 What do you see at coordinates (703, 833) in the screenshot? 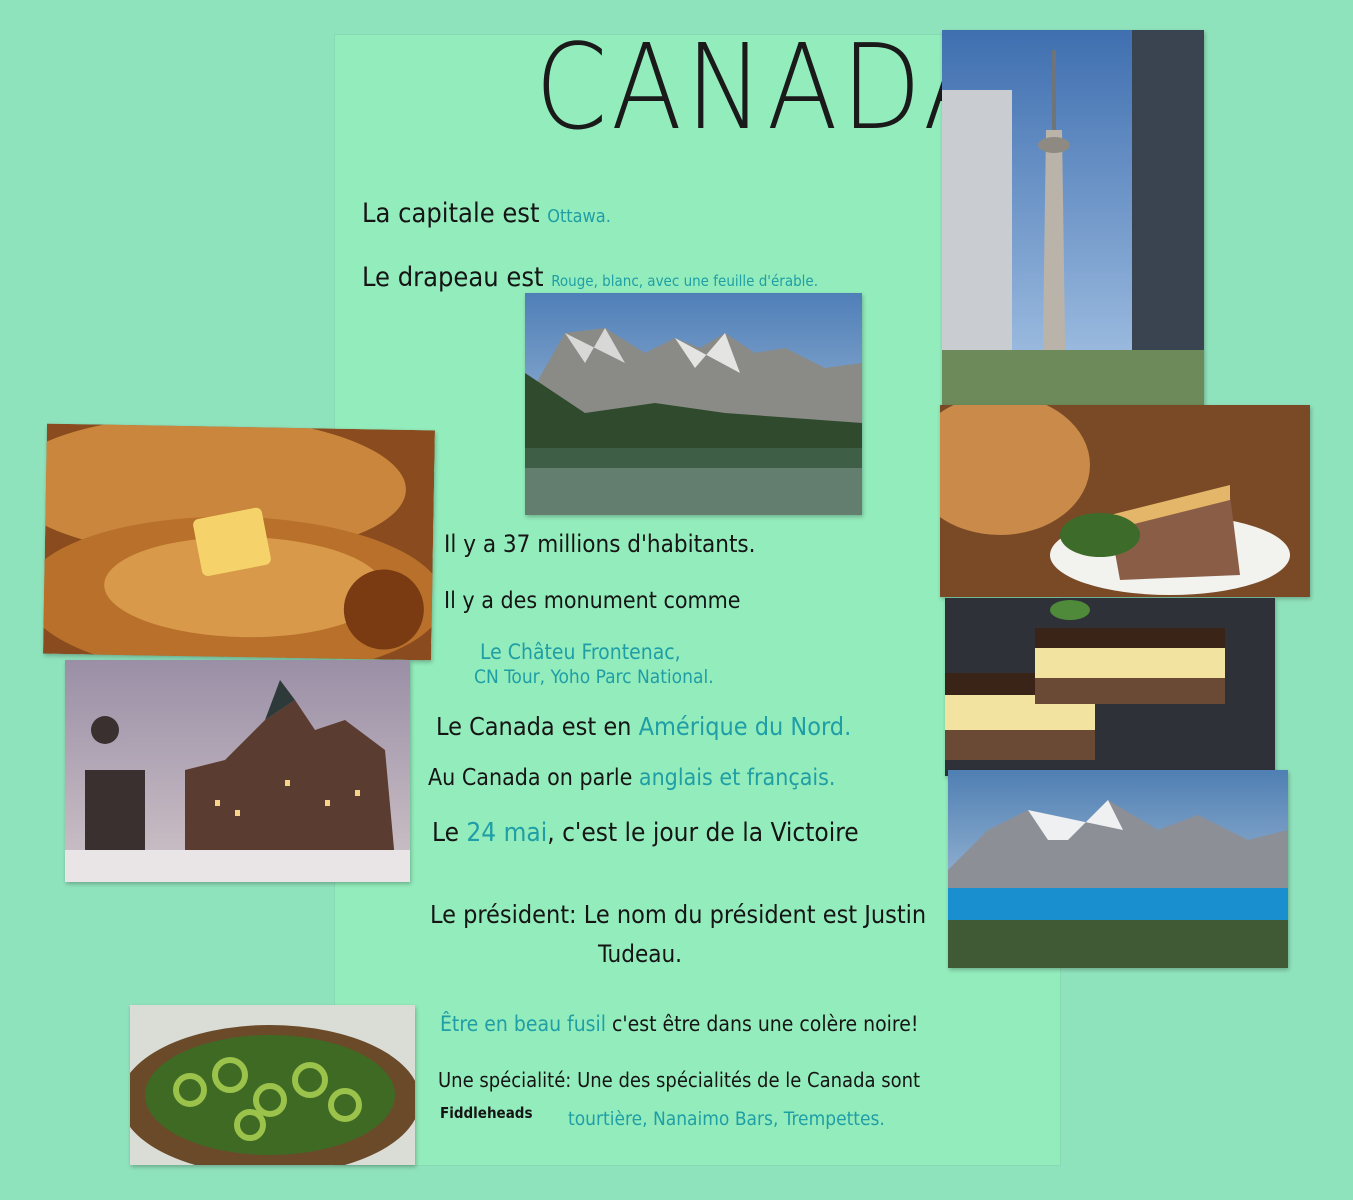
I see `holiday-post: , c'est le jour de la Victoire` at bounding box center [703, 833].